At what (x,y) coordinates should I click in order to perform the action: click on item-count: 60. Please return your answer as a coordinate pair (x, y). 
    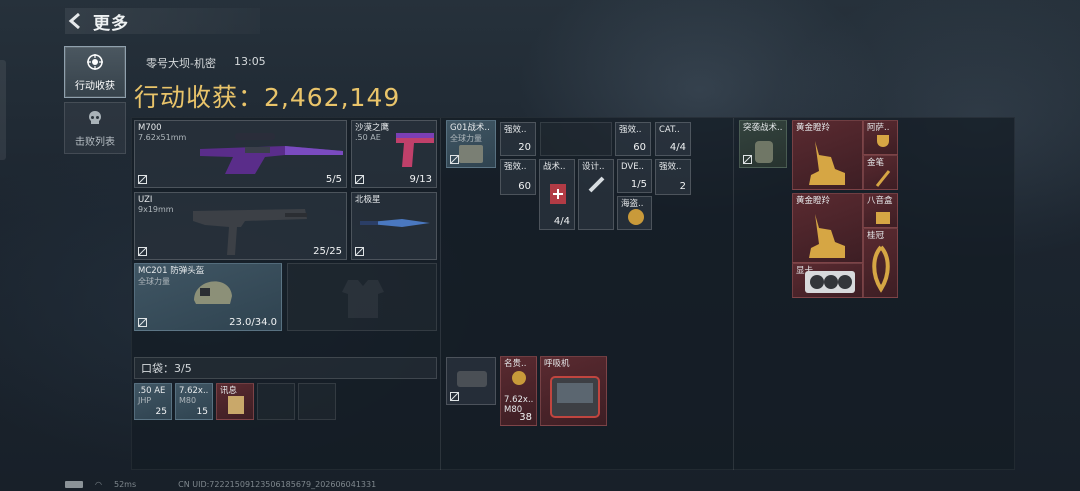
    Looking at the image, I should click on (524, 186).